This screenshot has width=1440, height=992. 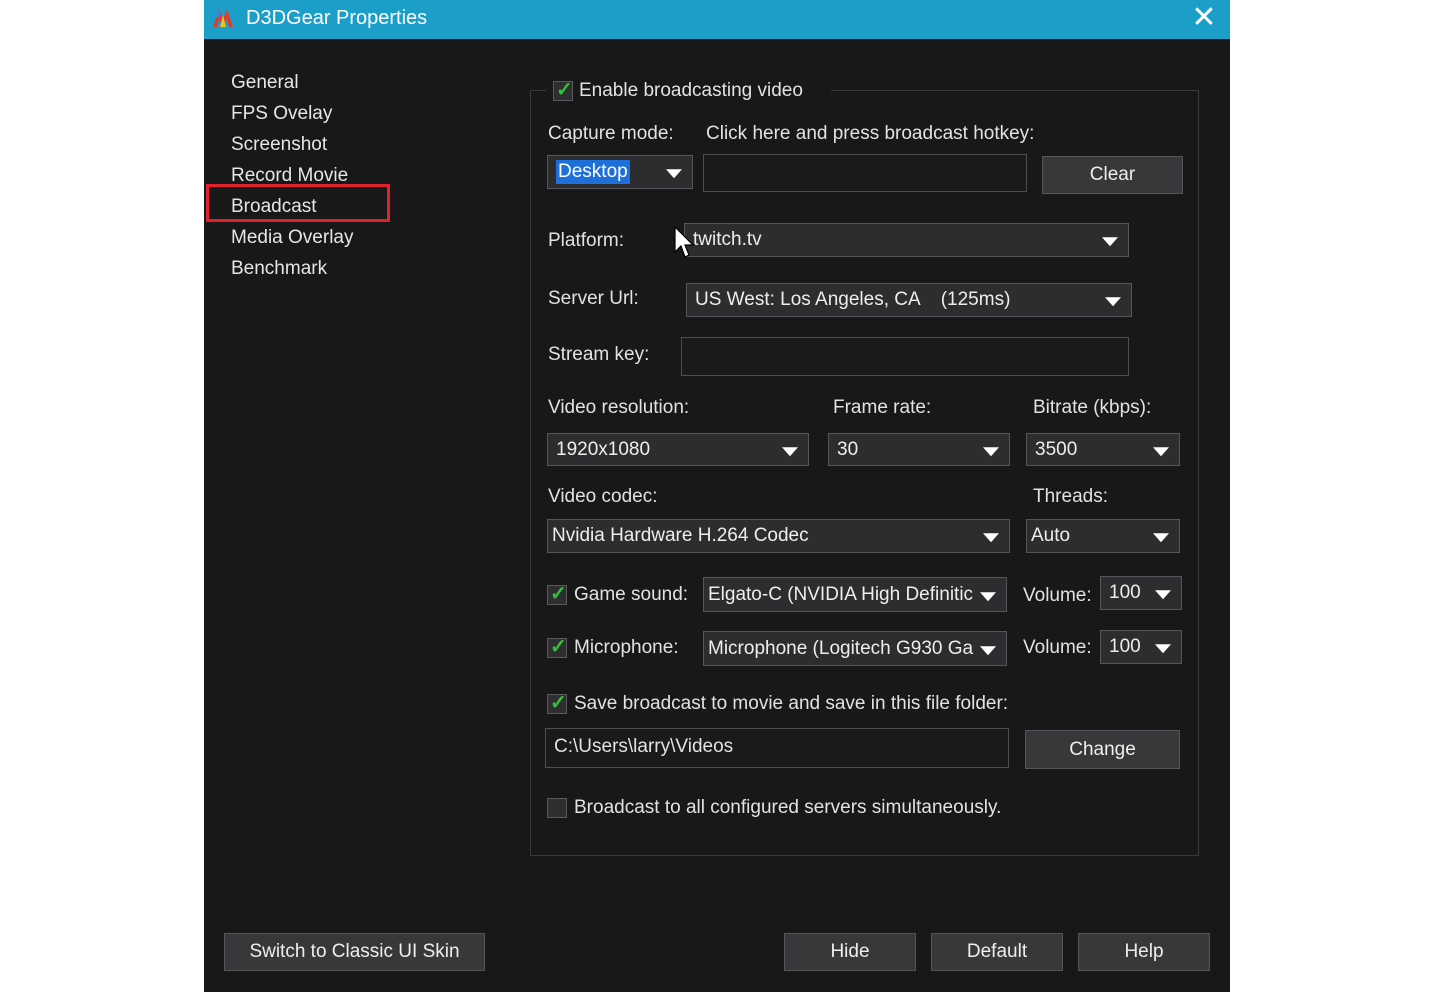 What do you see at coordinates (842, 649) in the screenshot?
I see `microphone-value: Microphone (Logitech G930 Ga` at bounding box center [842, 649].